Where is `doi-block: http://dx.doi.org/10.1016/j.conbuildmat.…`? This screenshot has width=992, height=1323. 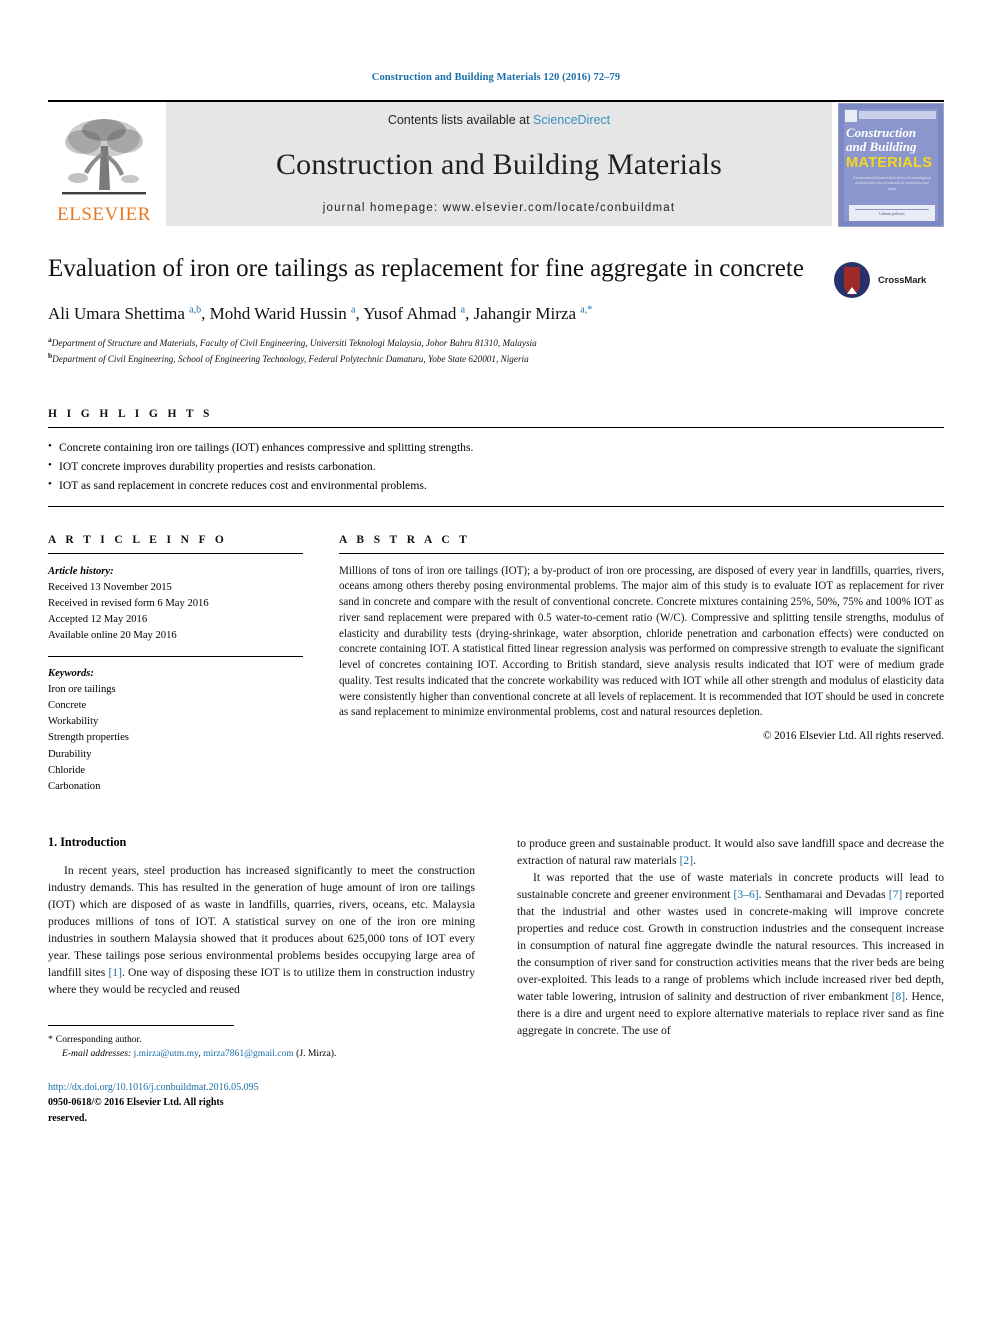
doi-block: http://dx.doi.org/10.1016/j.conbuildmat.… is located at coordinates (153, 1103).